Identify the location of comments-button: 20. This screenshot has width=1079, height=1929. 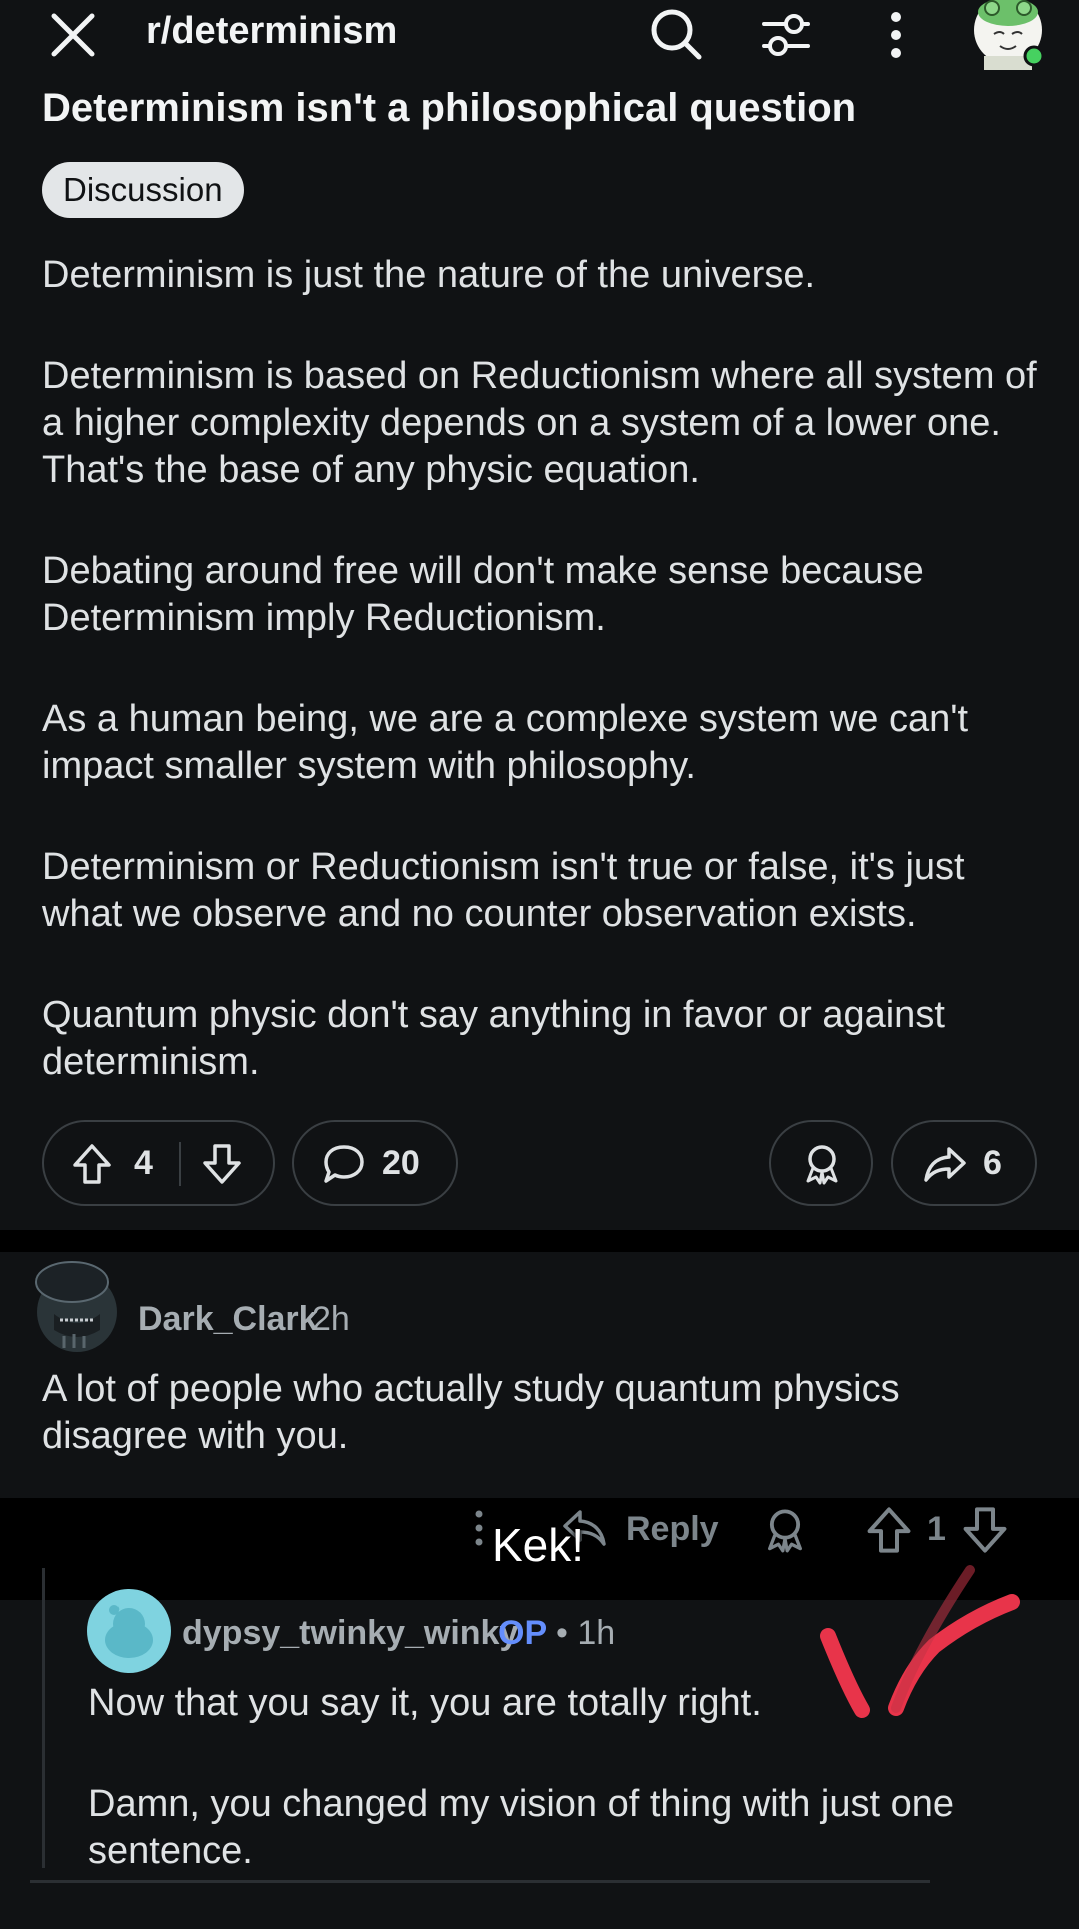
(375, 1163).